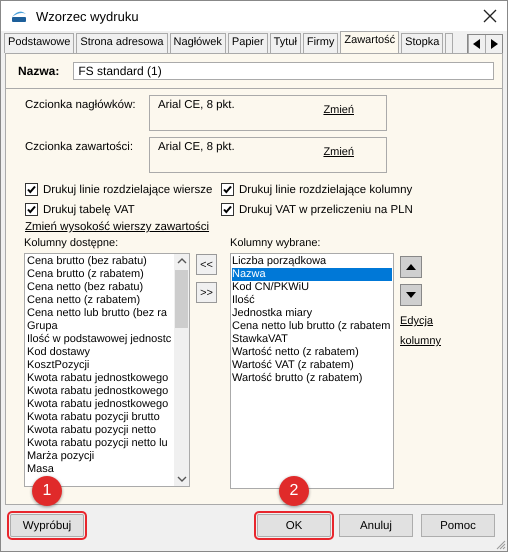 This screenshot has width=508, height=552. I want to click on row-height-link: Zmień wysokość wierszy zawartości, so click(117, 227).